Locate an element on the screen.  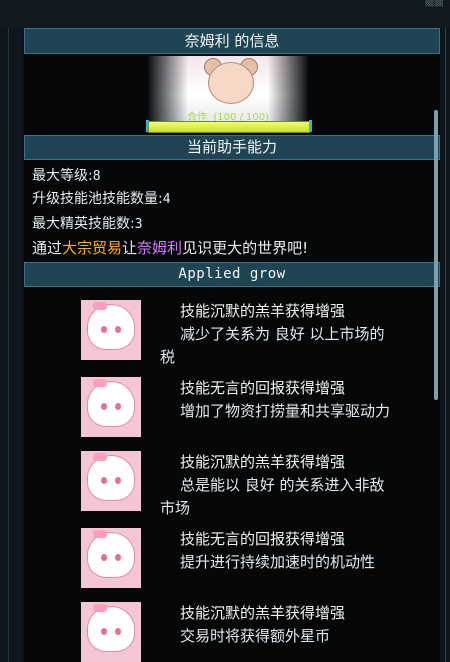
cooperation-bar is located at coordinates (229, 127).